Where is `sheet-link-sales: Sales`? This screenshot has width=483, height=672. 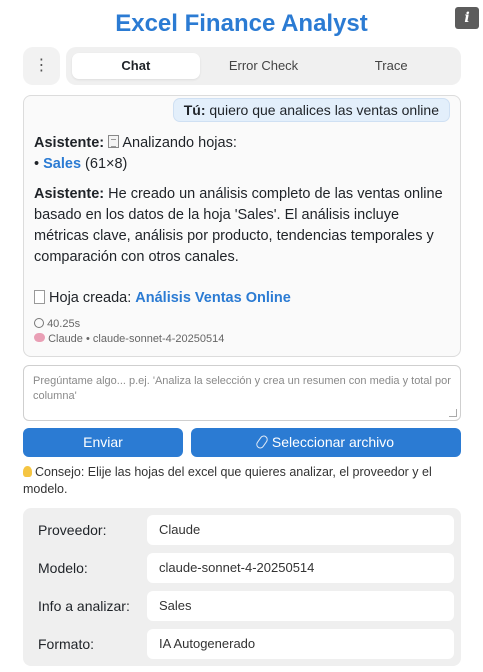
sheet-link-sales: Sales is located at coordinates (62, 164).